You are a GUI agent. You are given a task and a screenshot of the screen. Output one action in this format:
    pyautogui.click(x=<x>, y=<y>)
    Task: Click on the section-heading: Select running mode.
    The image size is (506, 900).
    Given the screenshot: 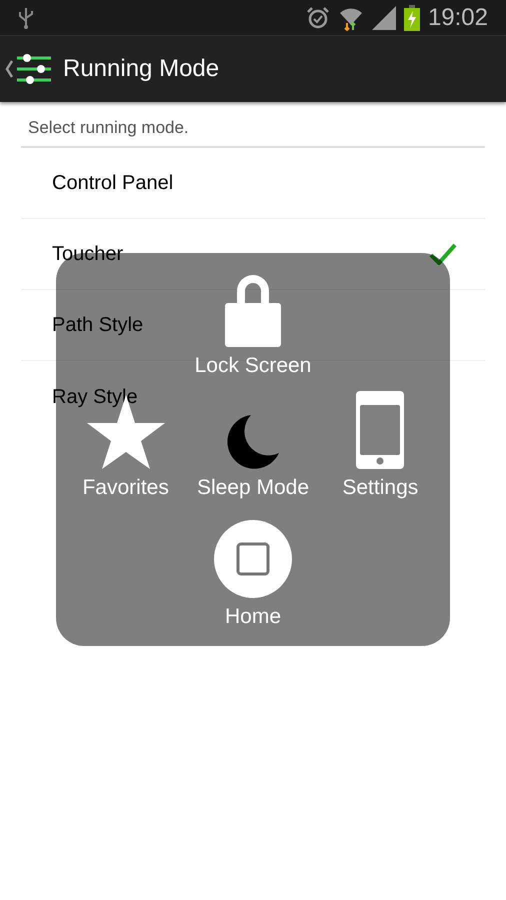 What is the action you would take?
    pyautogui.click(x=108, y=127)
    